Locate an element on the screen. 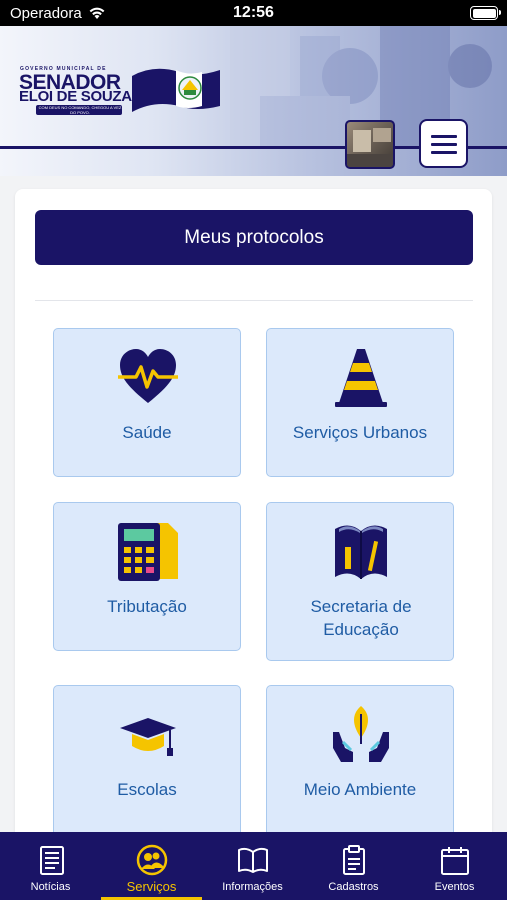  calendar-icon is located at coordinates (455, 861).